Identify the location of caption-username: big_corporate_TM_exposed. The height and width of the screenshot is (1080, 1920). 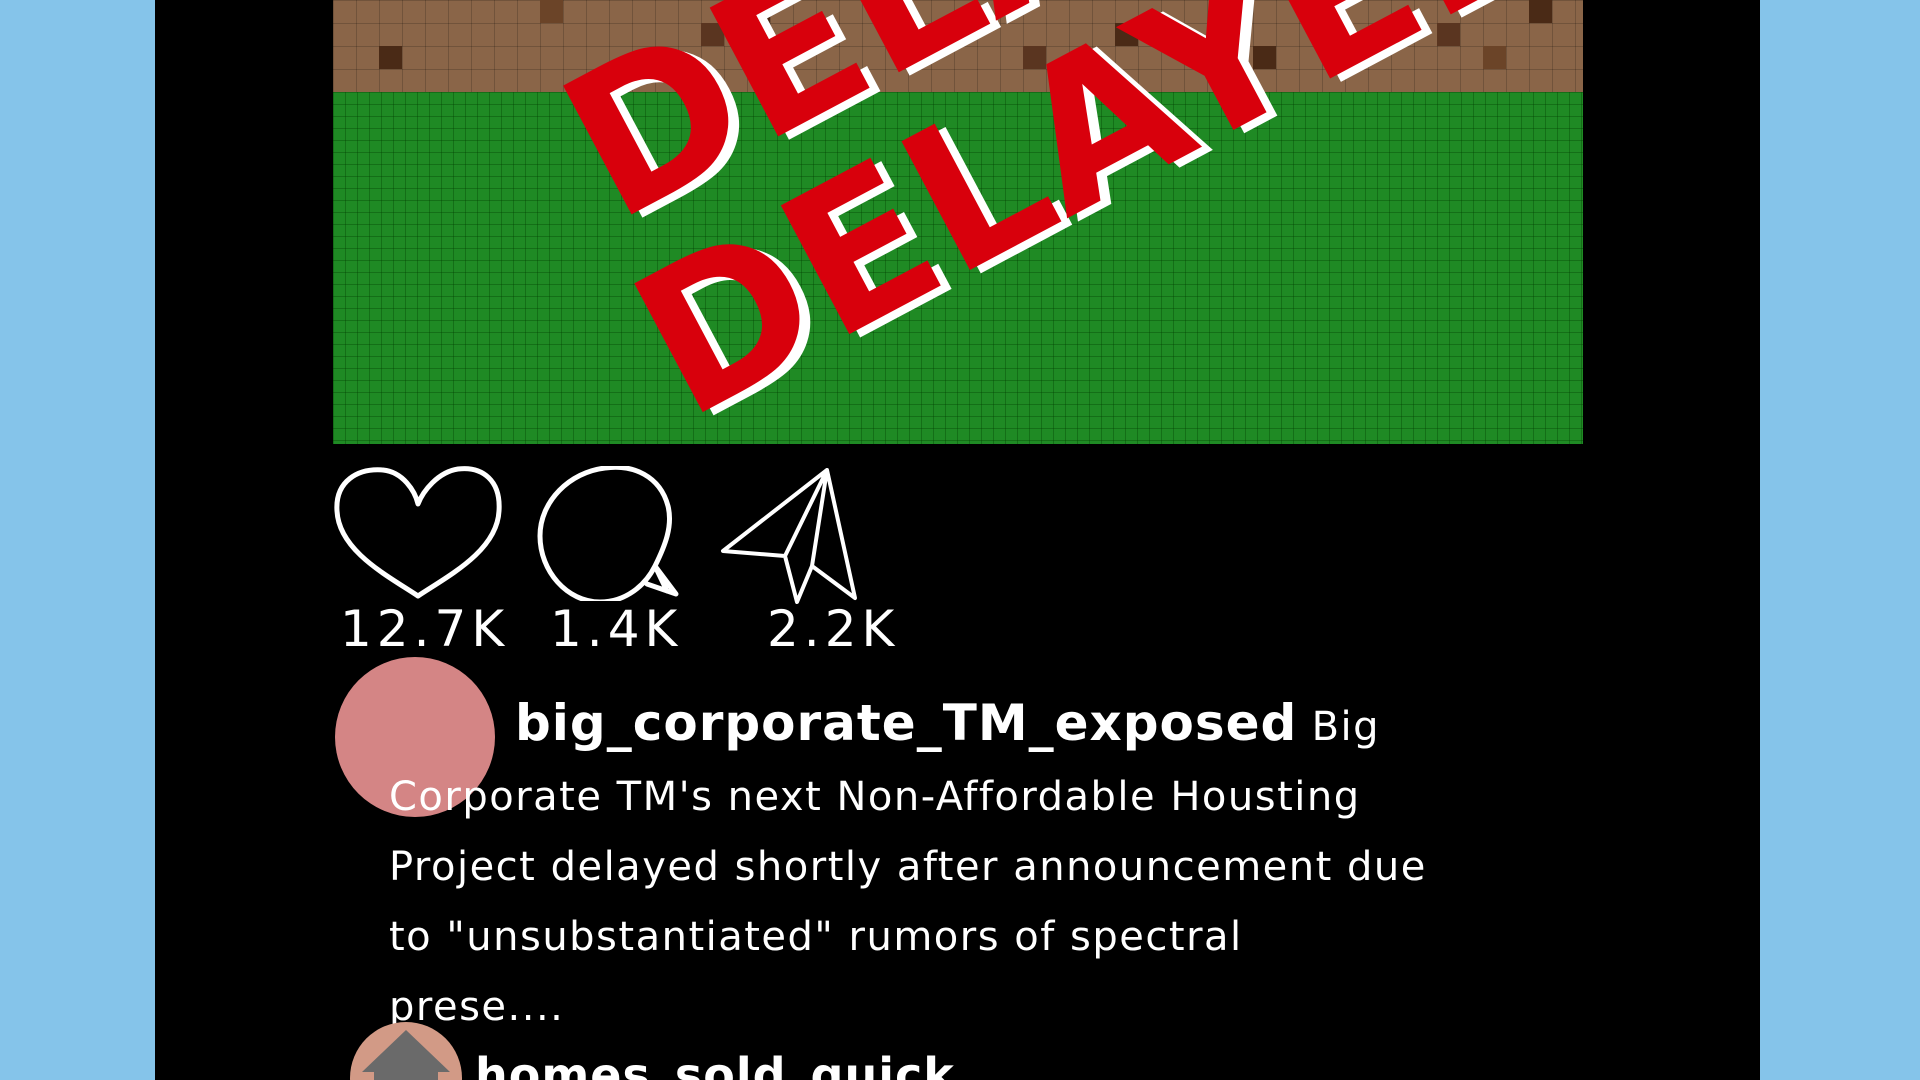
(906, 723).